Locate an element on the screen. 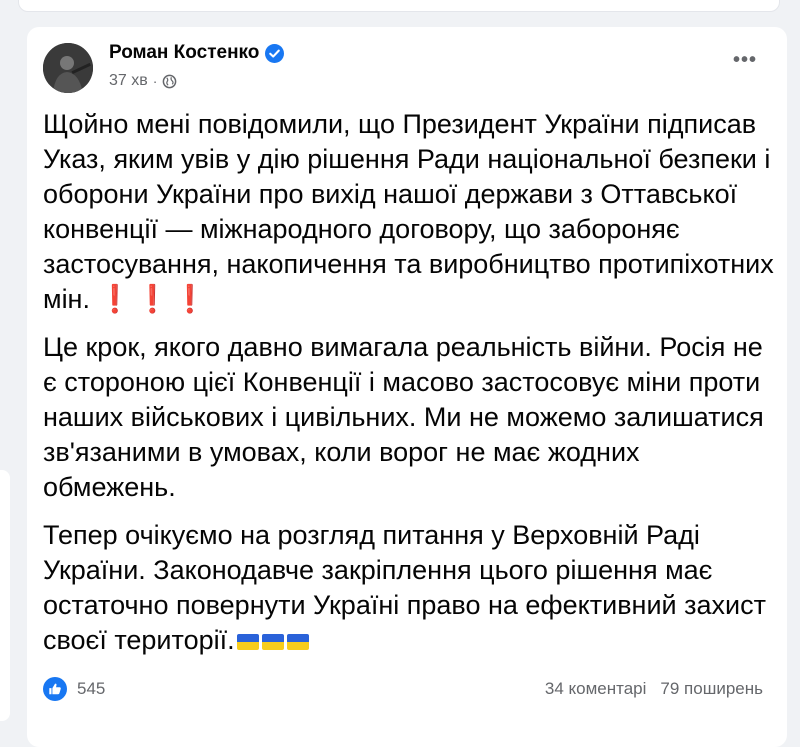  more-options-icon: ••• is located at coordinates (745, 60).